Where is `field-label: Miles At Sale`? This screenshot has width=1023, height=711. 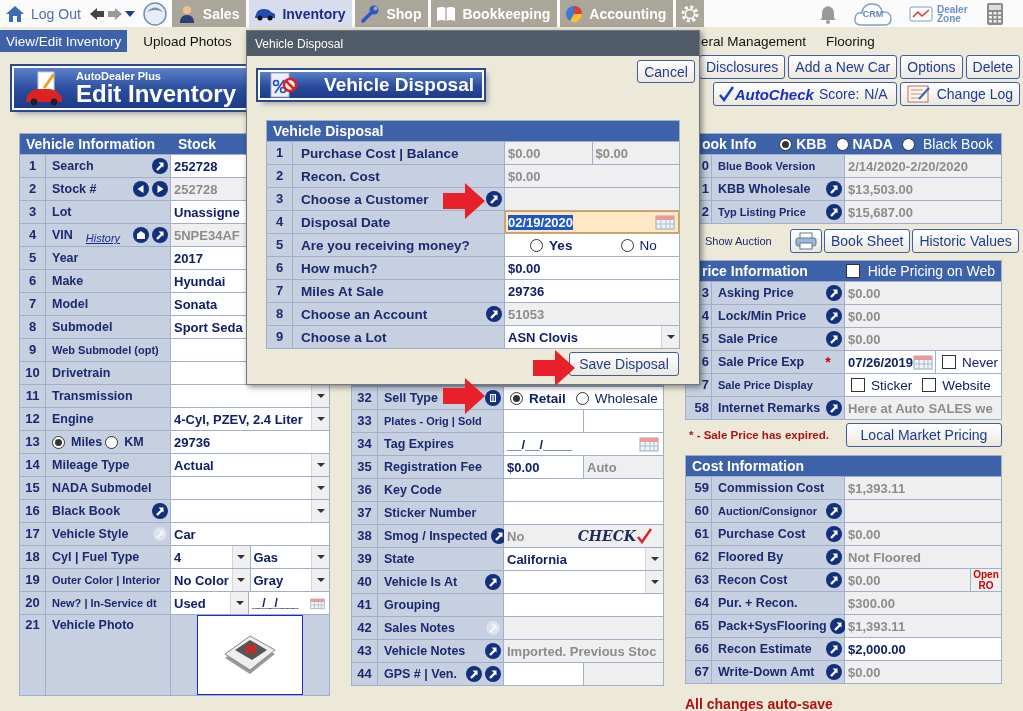 field-label: Miles At Sale is located at coordinates (342, 291).